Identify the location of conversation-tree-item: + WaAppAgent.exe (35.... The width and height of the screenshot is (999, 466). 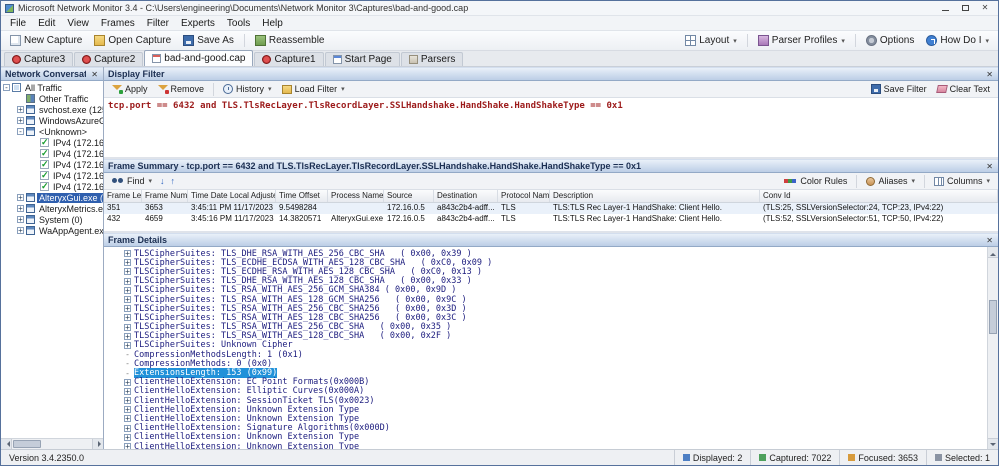
(52, 230).